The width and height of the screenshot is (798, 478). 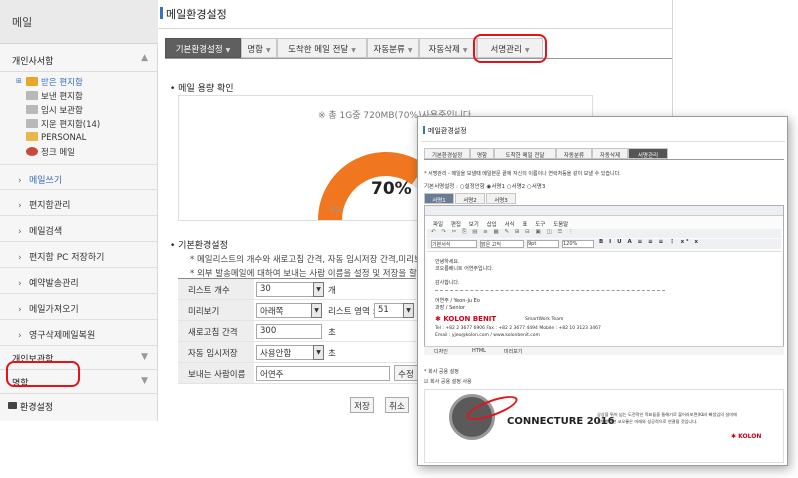 I want to click on sig-title: 과장 / Senior, so click(x=450, y=308).